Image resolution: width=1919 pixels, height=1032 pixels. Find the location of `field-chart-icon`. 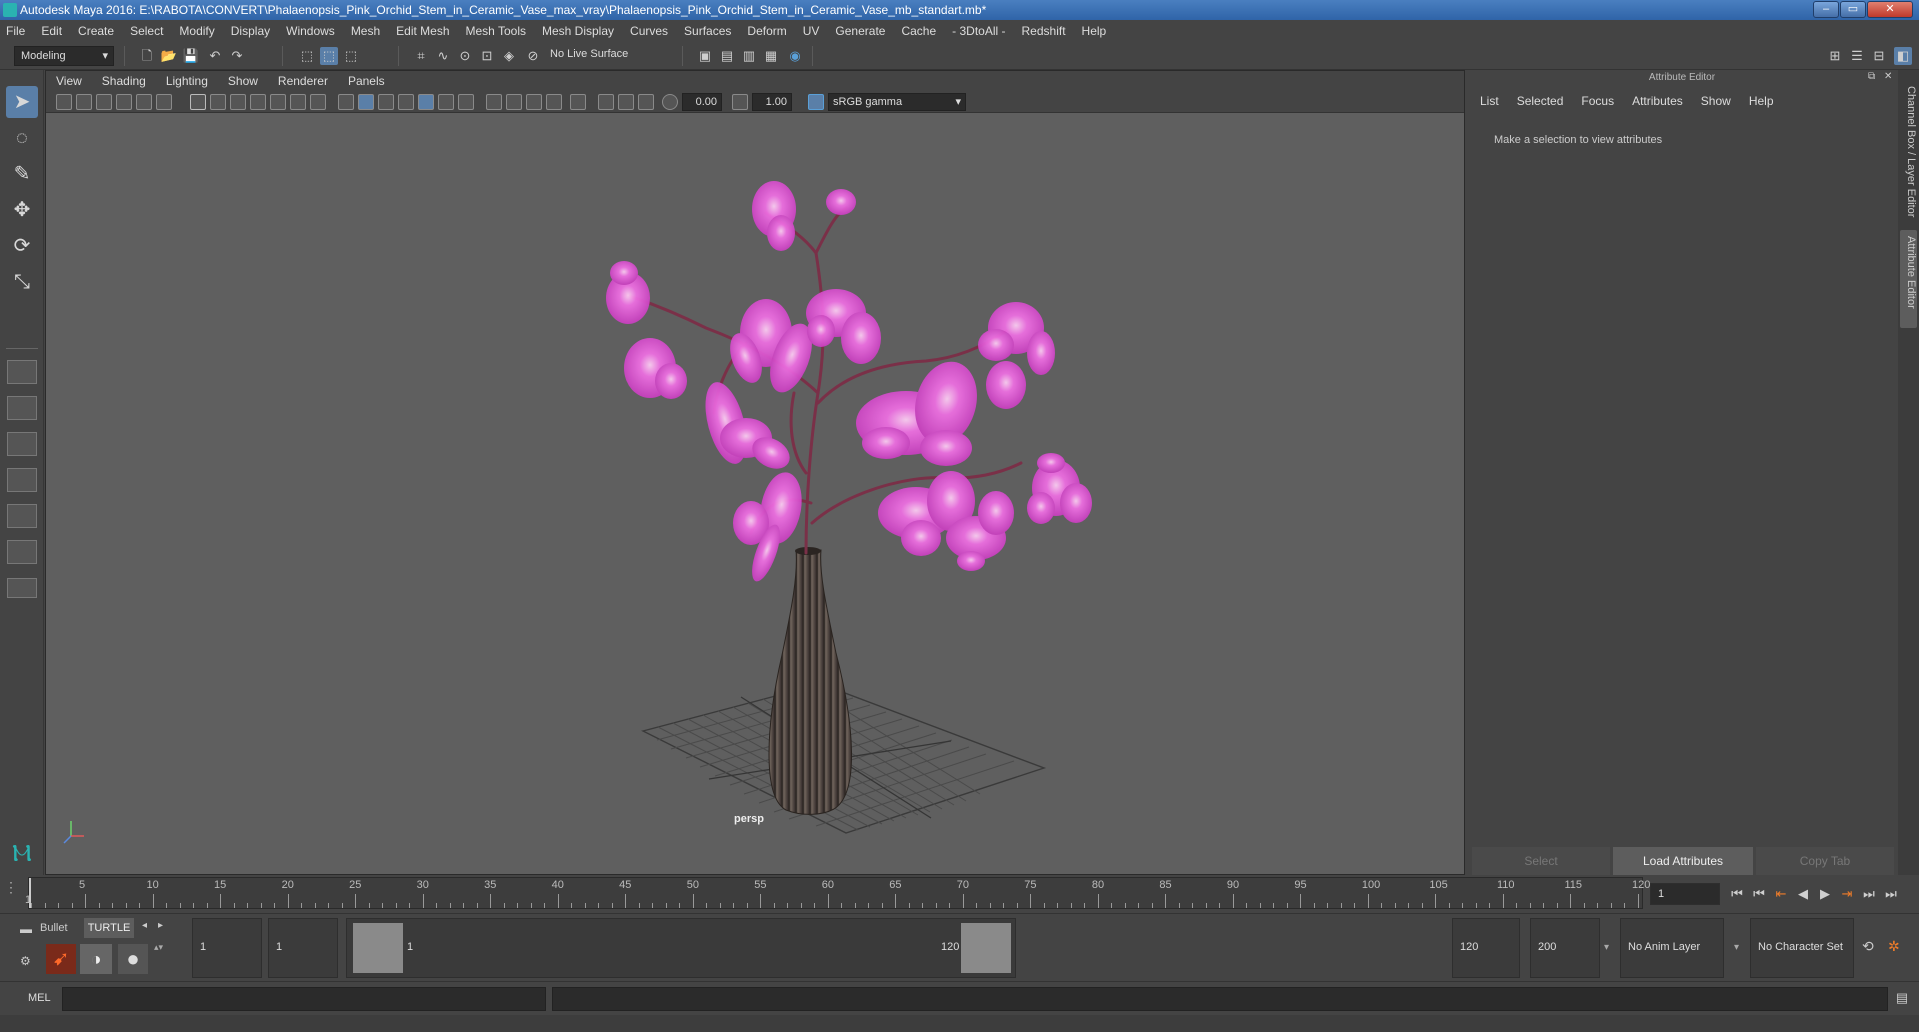

field-chart-icon is located at coordinates (278, 102).